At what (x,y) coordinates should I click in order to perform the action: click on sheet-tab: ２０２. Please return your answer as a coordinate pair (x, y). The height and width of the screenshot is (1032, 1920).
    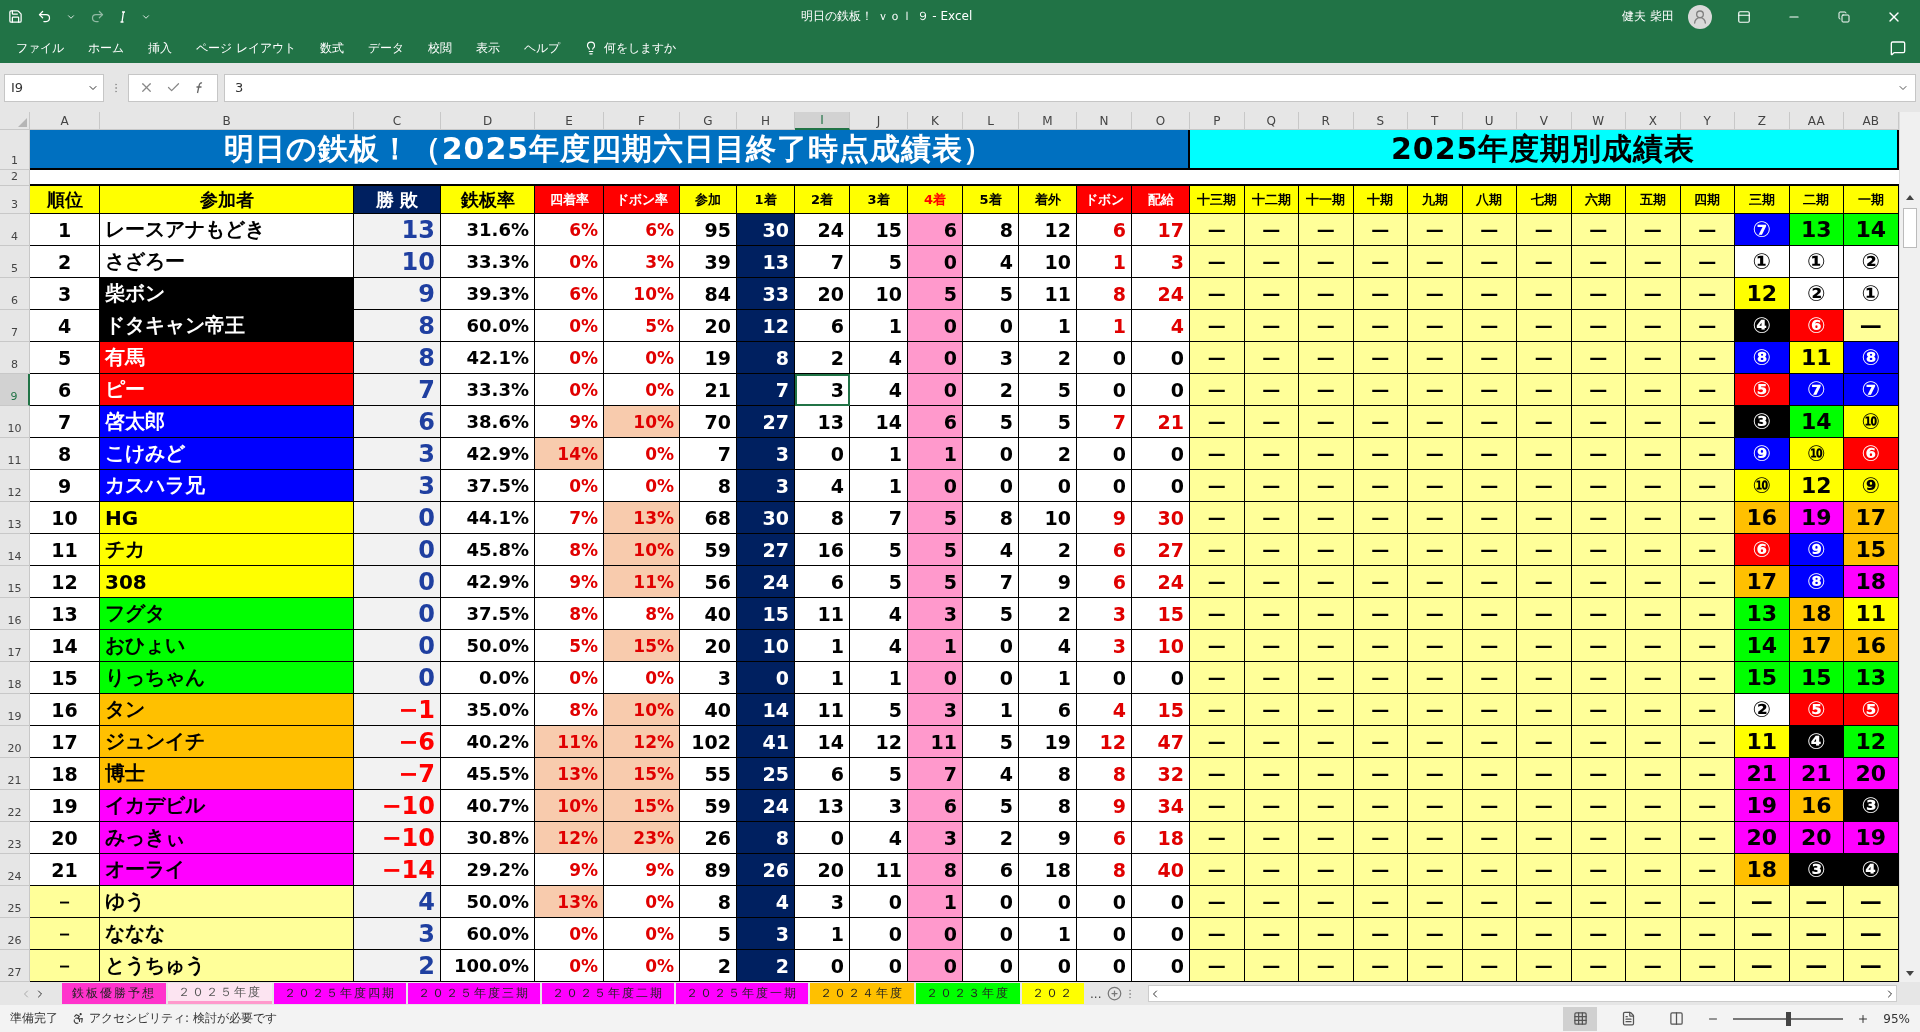
    Looking at the image, I should click on (1053, 993).